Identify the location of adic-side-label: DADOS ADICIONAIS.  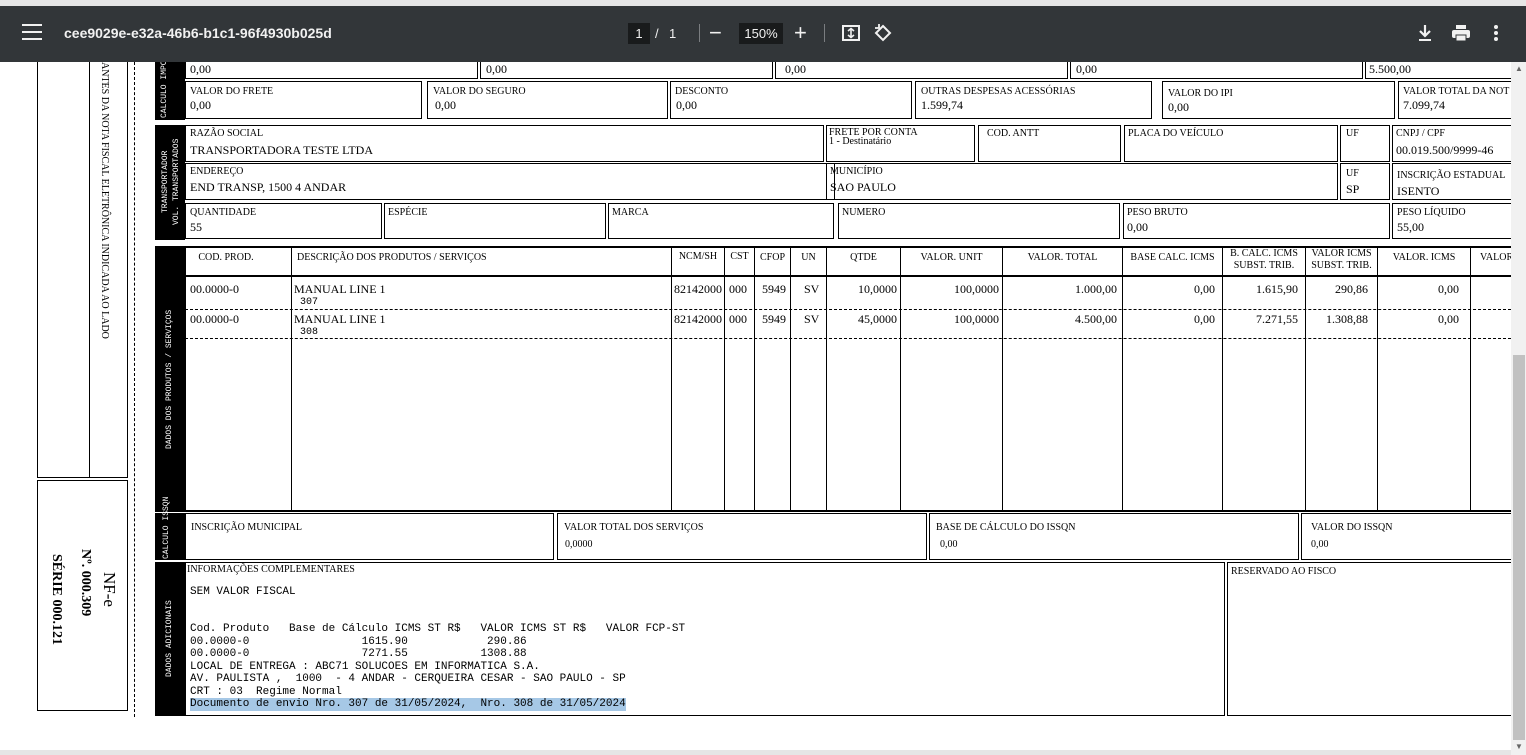
(169, 639).